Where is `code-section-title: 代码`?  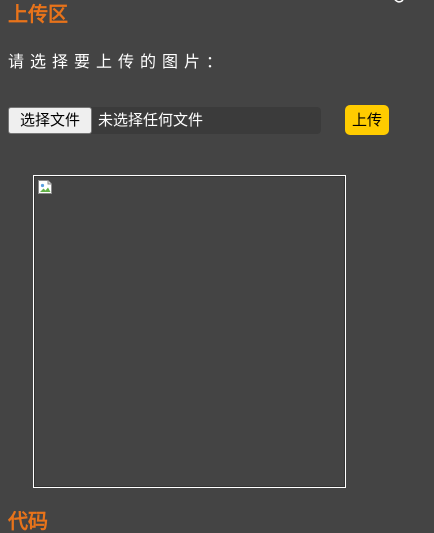
code-section-title: 代码 is located at coordinates (28, 521).